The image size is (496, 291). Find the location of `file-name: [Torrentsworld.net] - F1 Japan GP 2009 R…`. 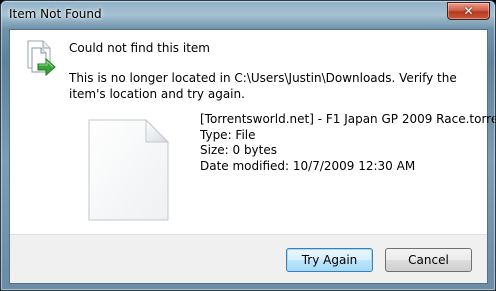

file-name: [Torrentsworld.net] - F1 Japan GP 2009 R… is located at coordinates (348, 119).